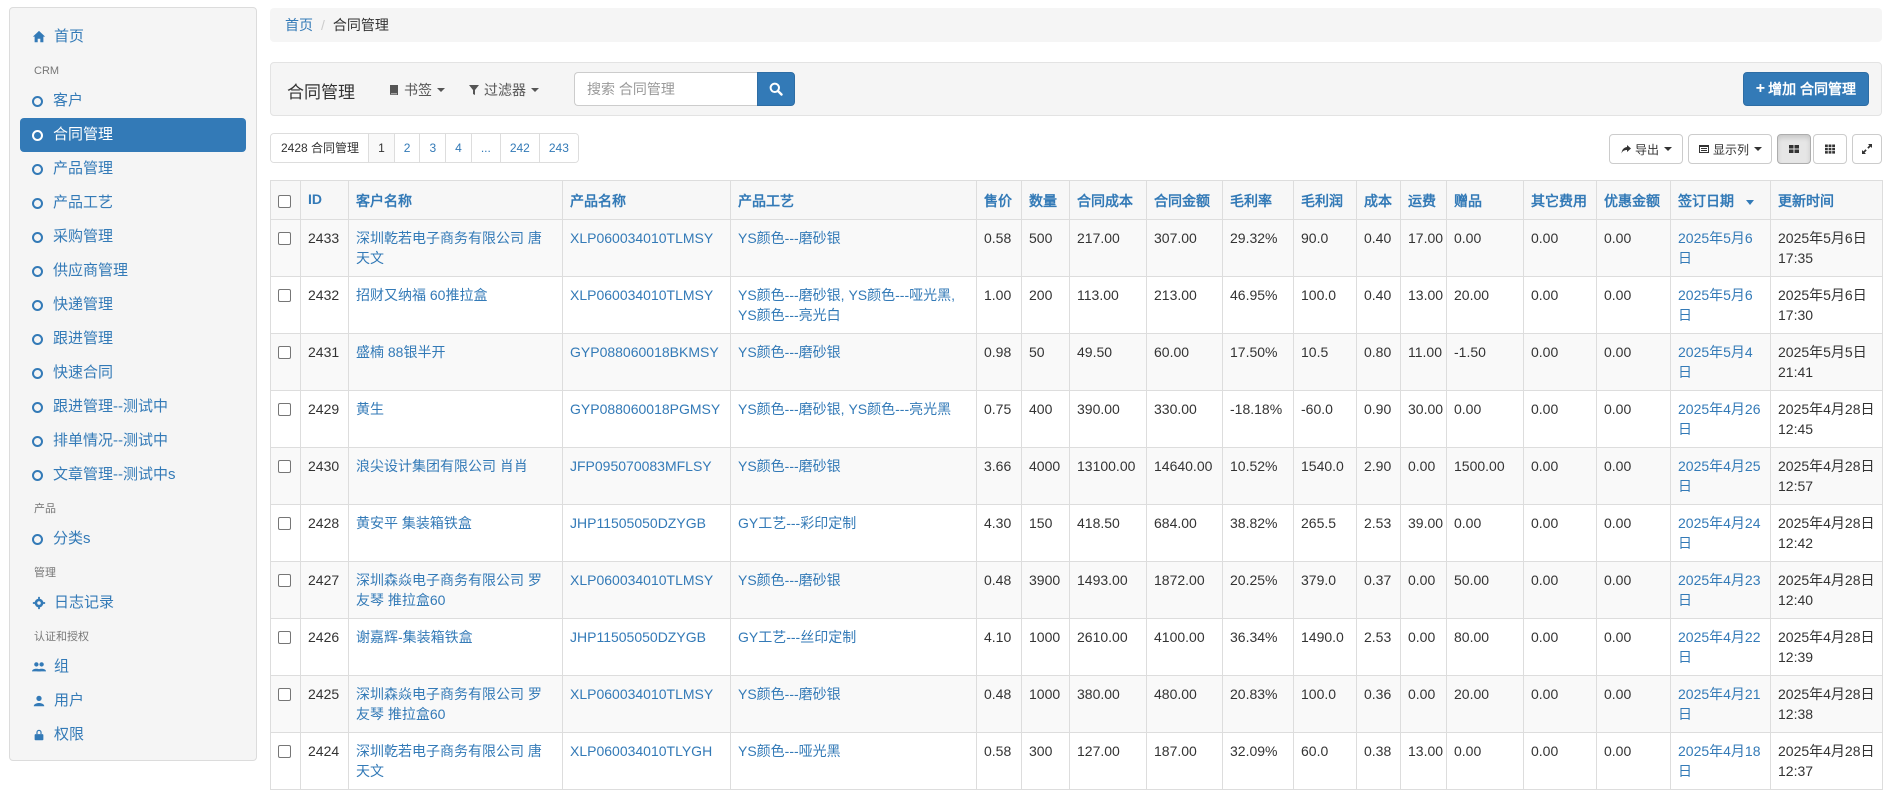  Describe the element at coordinates (1826, 200) in the screenshot. I see `column-header: 更新时间` at that location.